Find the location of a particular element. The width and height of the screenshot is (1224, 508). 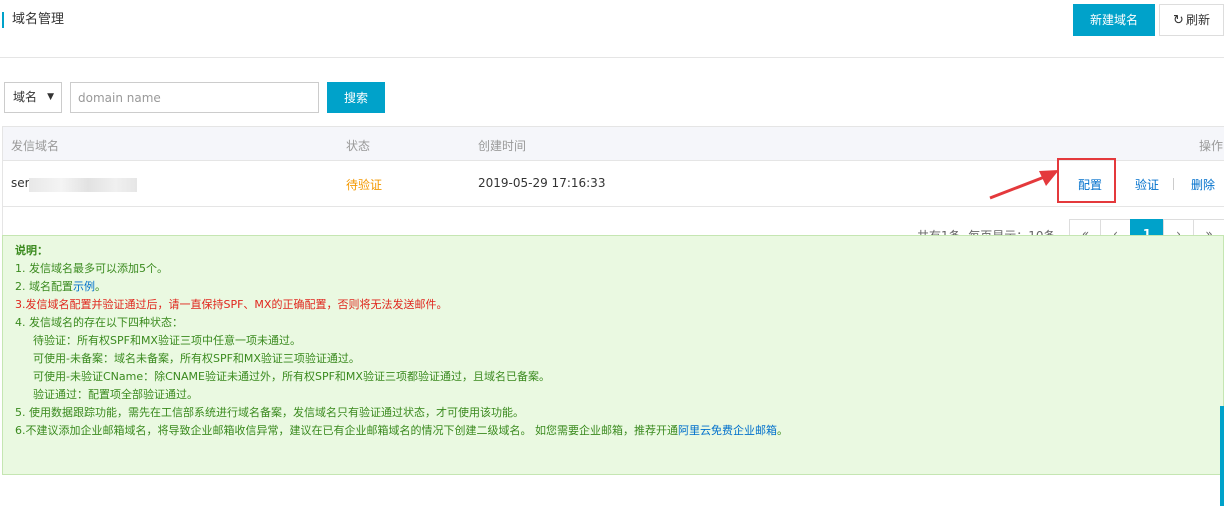

notice-heading: 说明： is located at coordinates (31, 250).